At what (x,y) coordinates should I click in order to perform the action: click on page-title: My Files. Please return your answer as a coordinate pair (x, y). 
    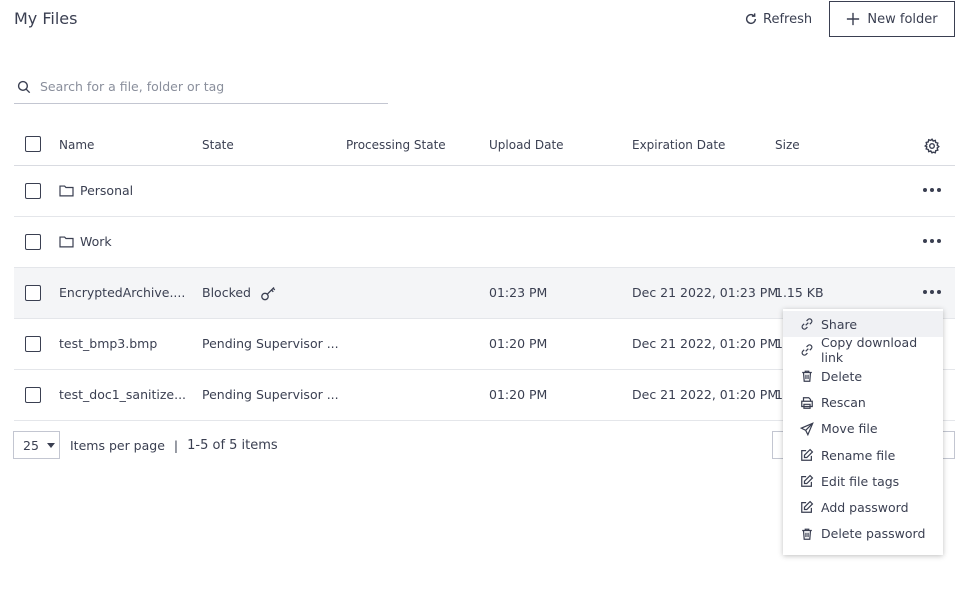
    Looking at the image, I should click on (46, 18).